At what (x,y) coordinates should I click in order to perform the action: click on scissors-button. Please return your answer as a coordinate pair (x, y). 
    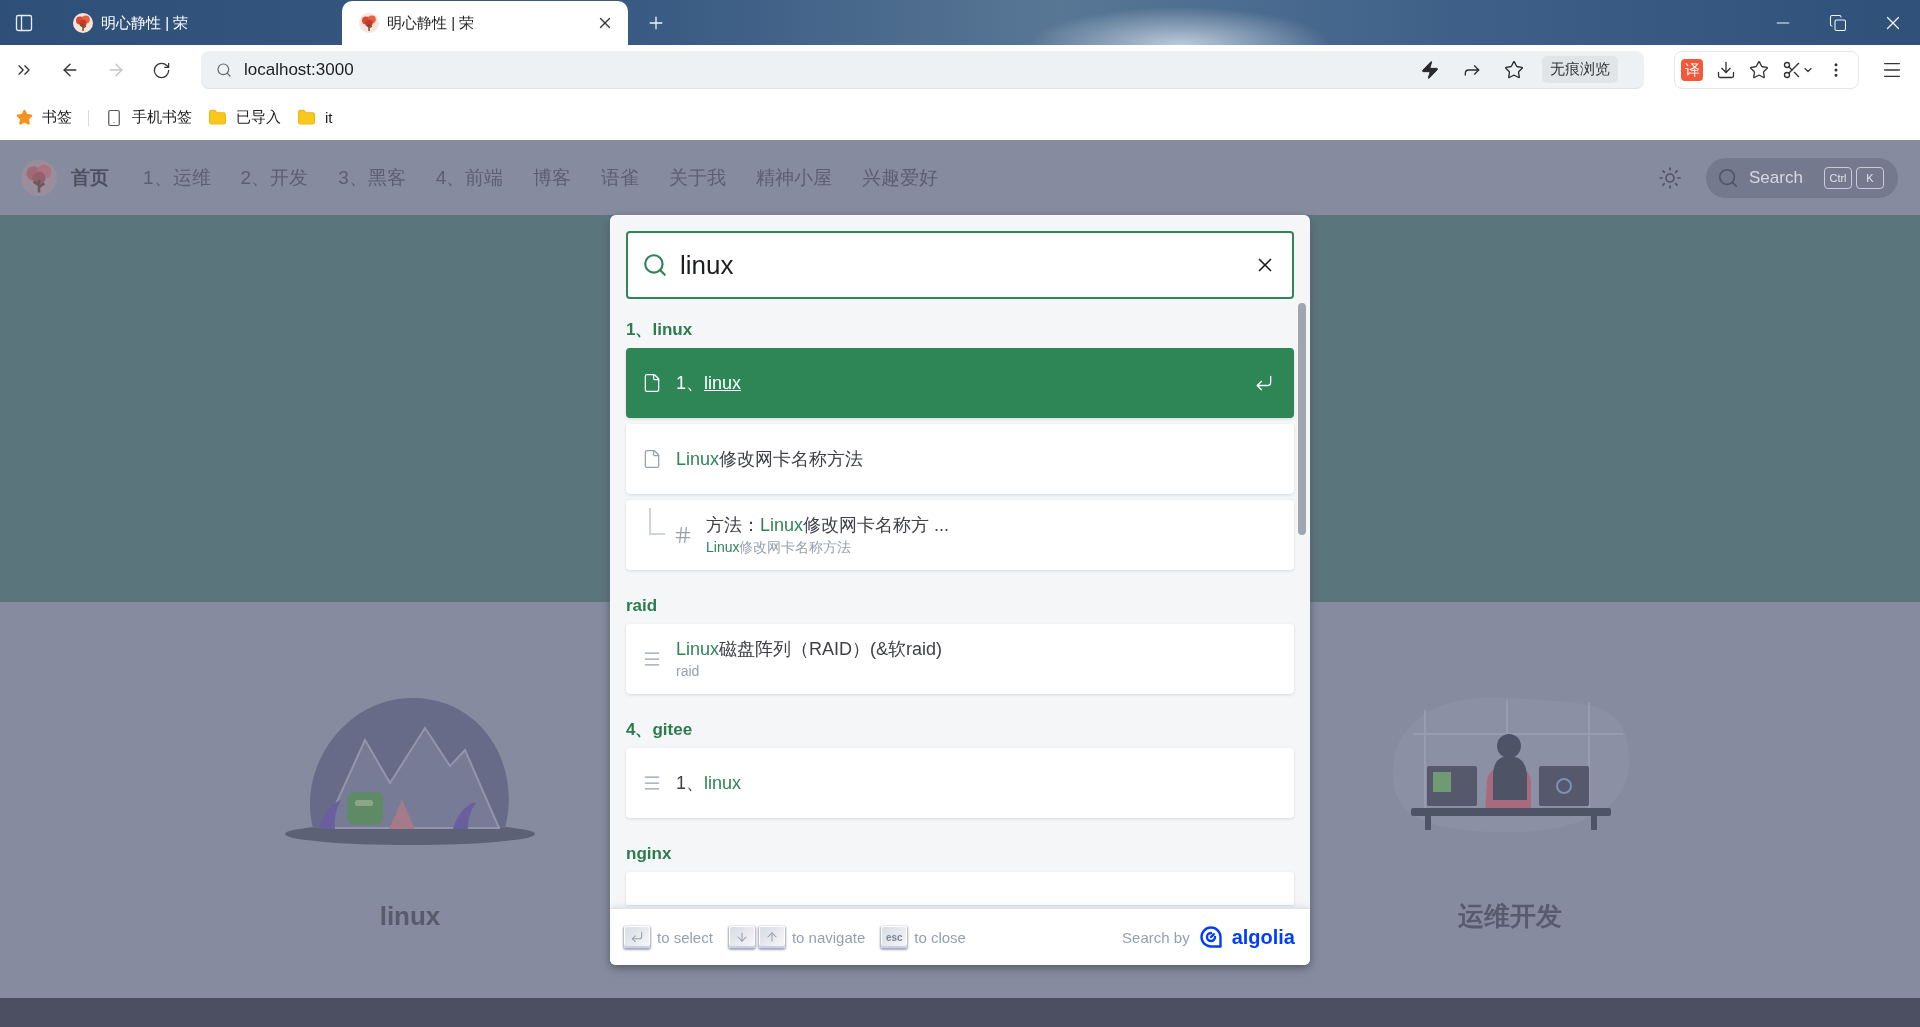
    Looking at the image, I should click on (1798, 70).